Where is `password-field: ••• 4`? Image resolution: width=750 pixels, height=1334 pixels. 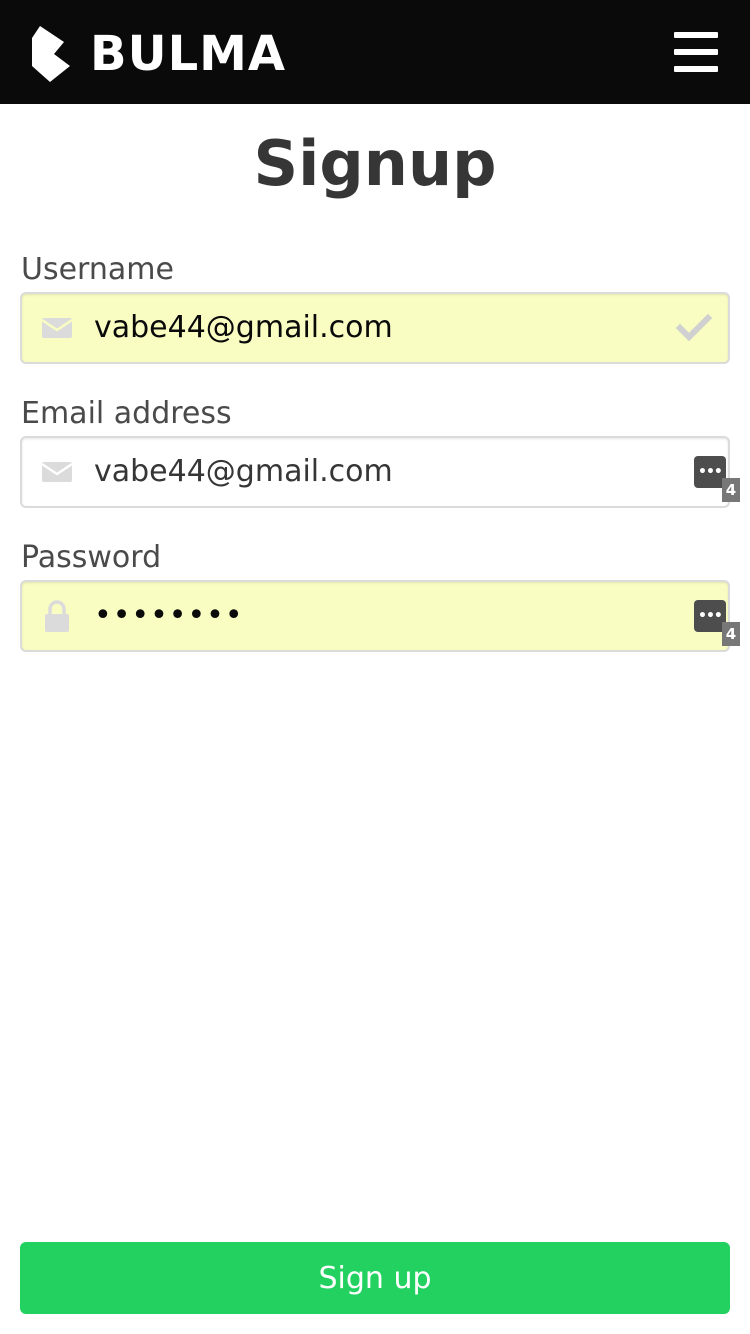
password-field: ••• 4 is located at coordinates (380, 616).